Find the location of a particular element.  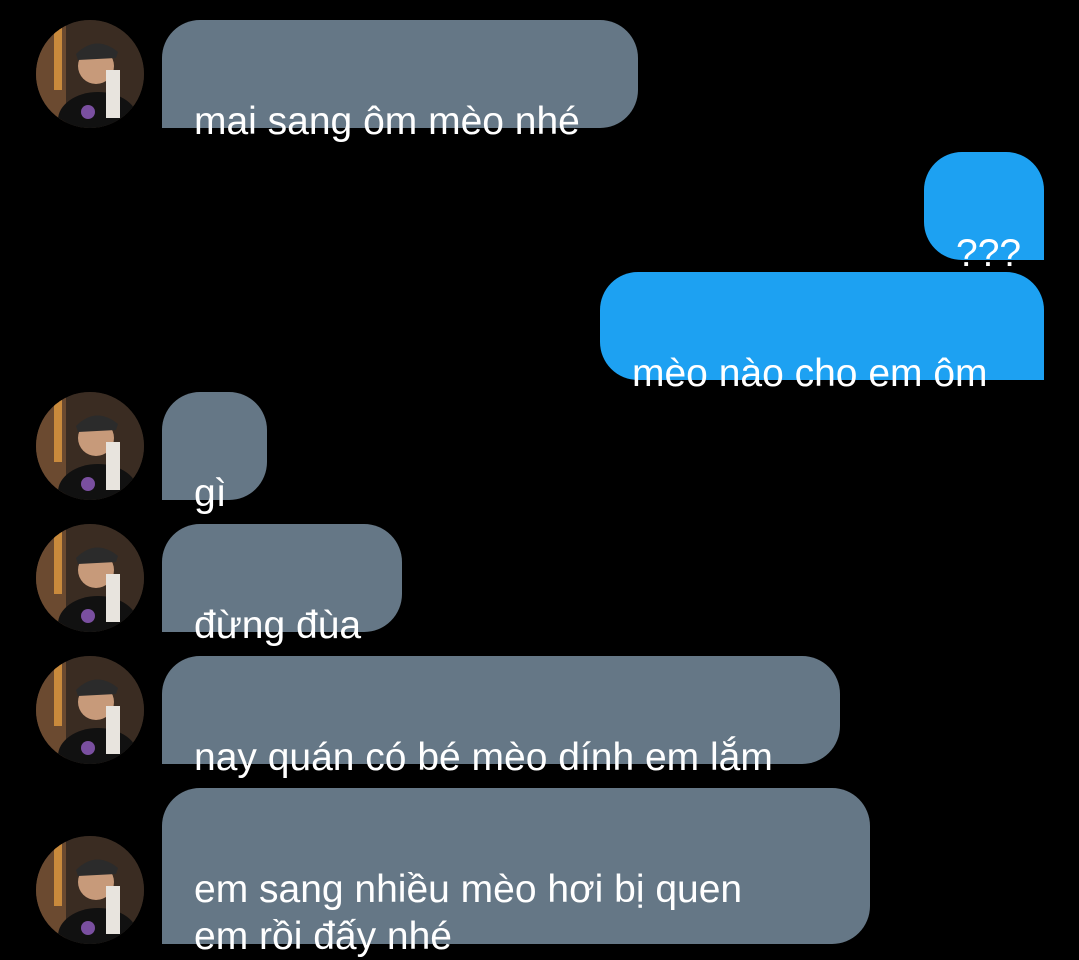

message-bubble-incoming: nay quán có bé mèo dính em lắm is located at coordinates (501, 717).